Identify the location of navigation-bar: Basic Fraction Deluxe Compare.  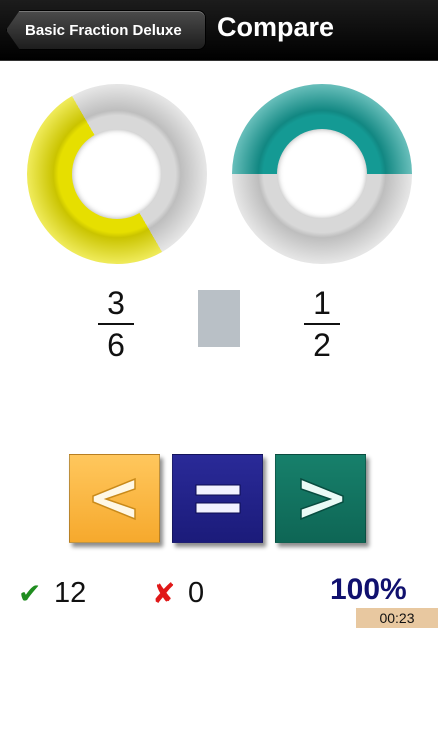
(219, 30).